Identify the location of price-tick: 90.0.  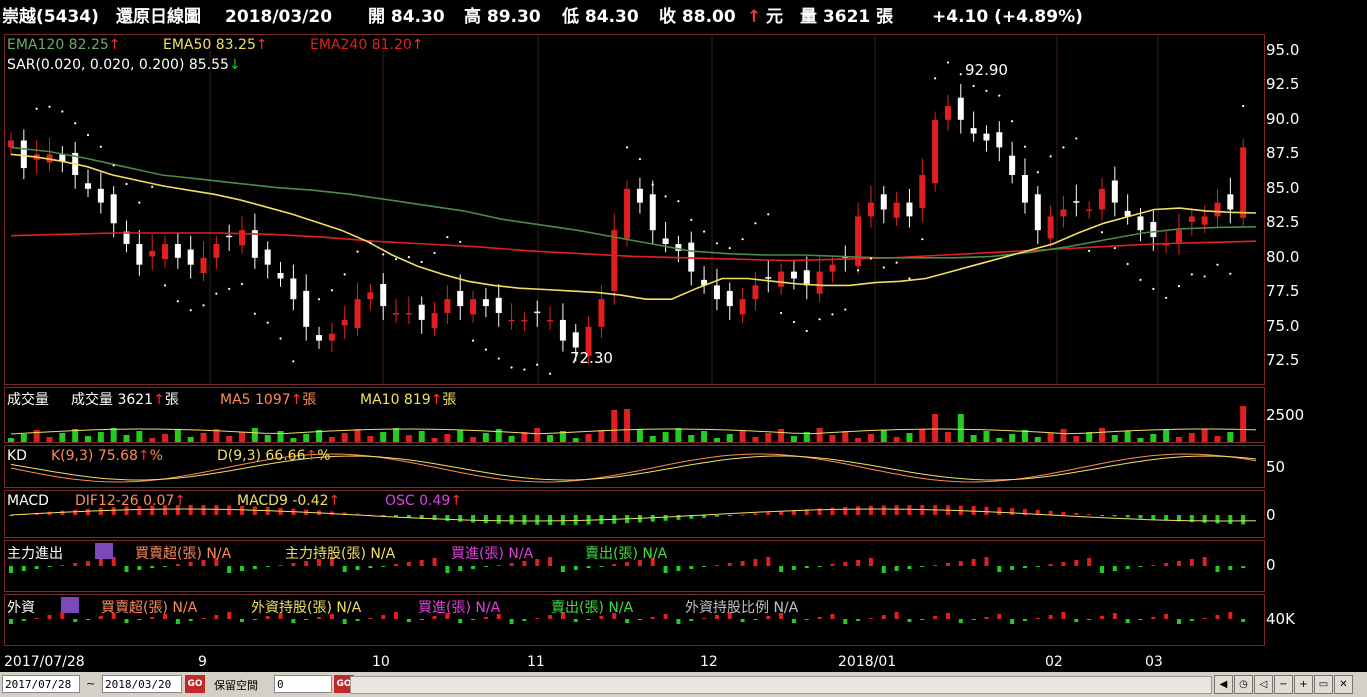
(1283, 118).